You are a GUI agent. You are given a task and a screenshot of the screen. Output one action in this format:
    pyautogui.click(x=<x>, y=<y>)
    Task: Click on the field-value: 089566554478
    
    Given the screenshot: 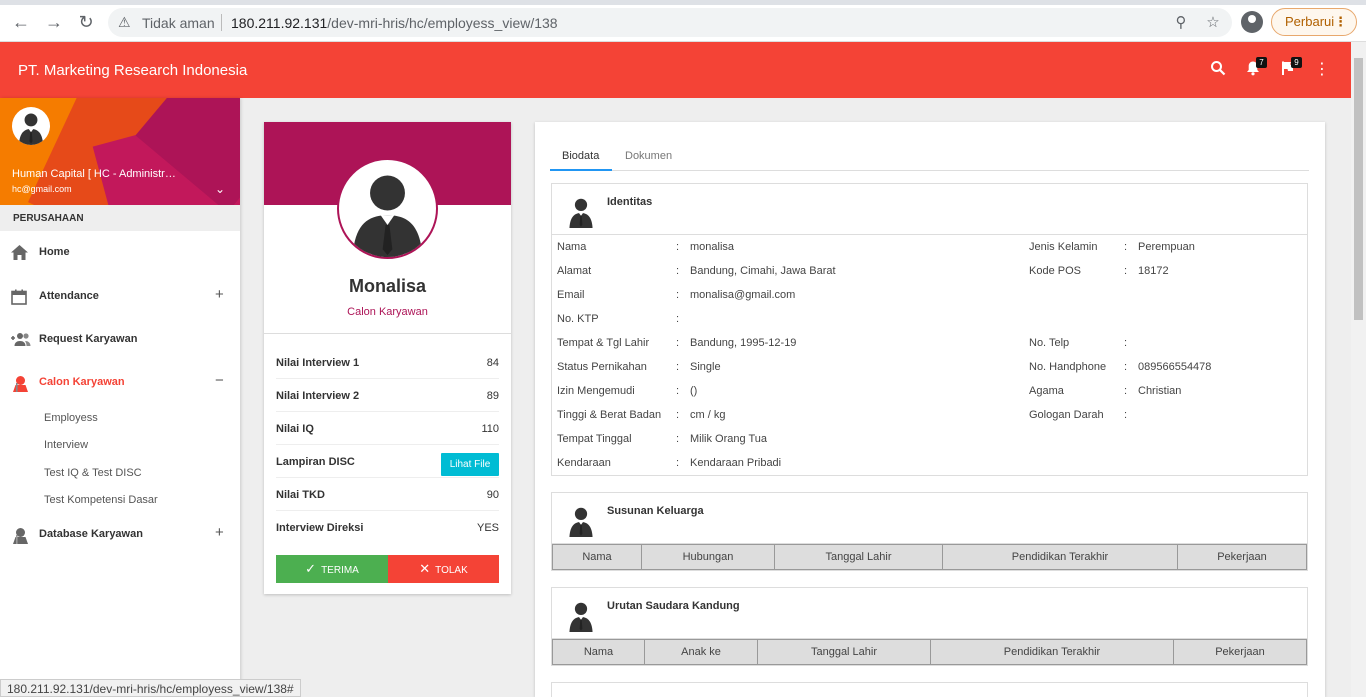 What is the action you would take?
    pyautogui.click(x=1175, y=367)
    